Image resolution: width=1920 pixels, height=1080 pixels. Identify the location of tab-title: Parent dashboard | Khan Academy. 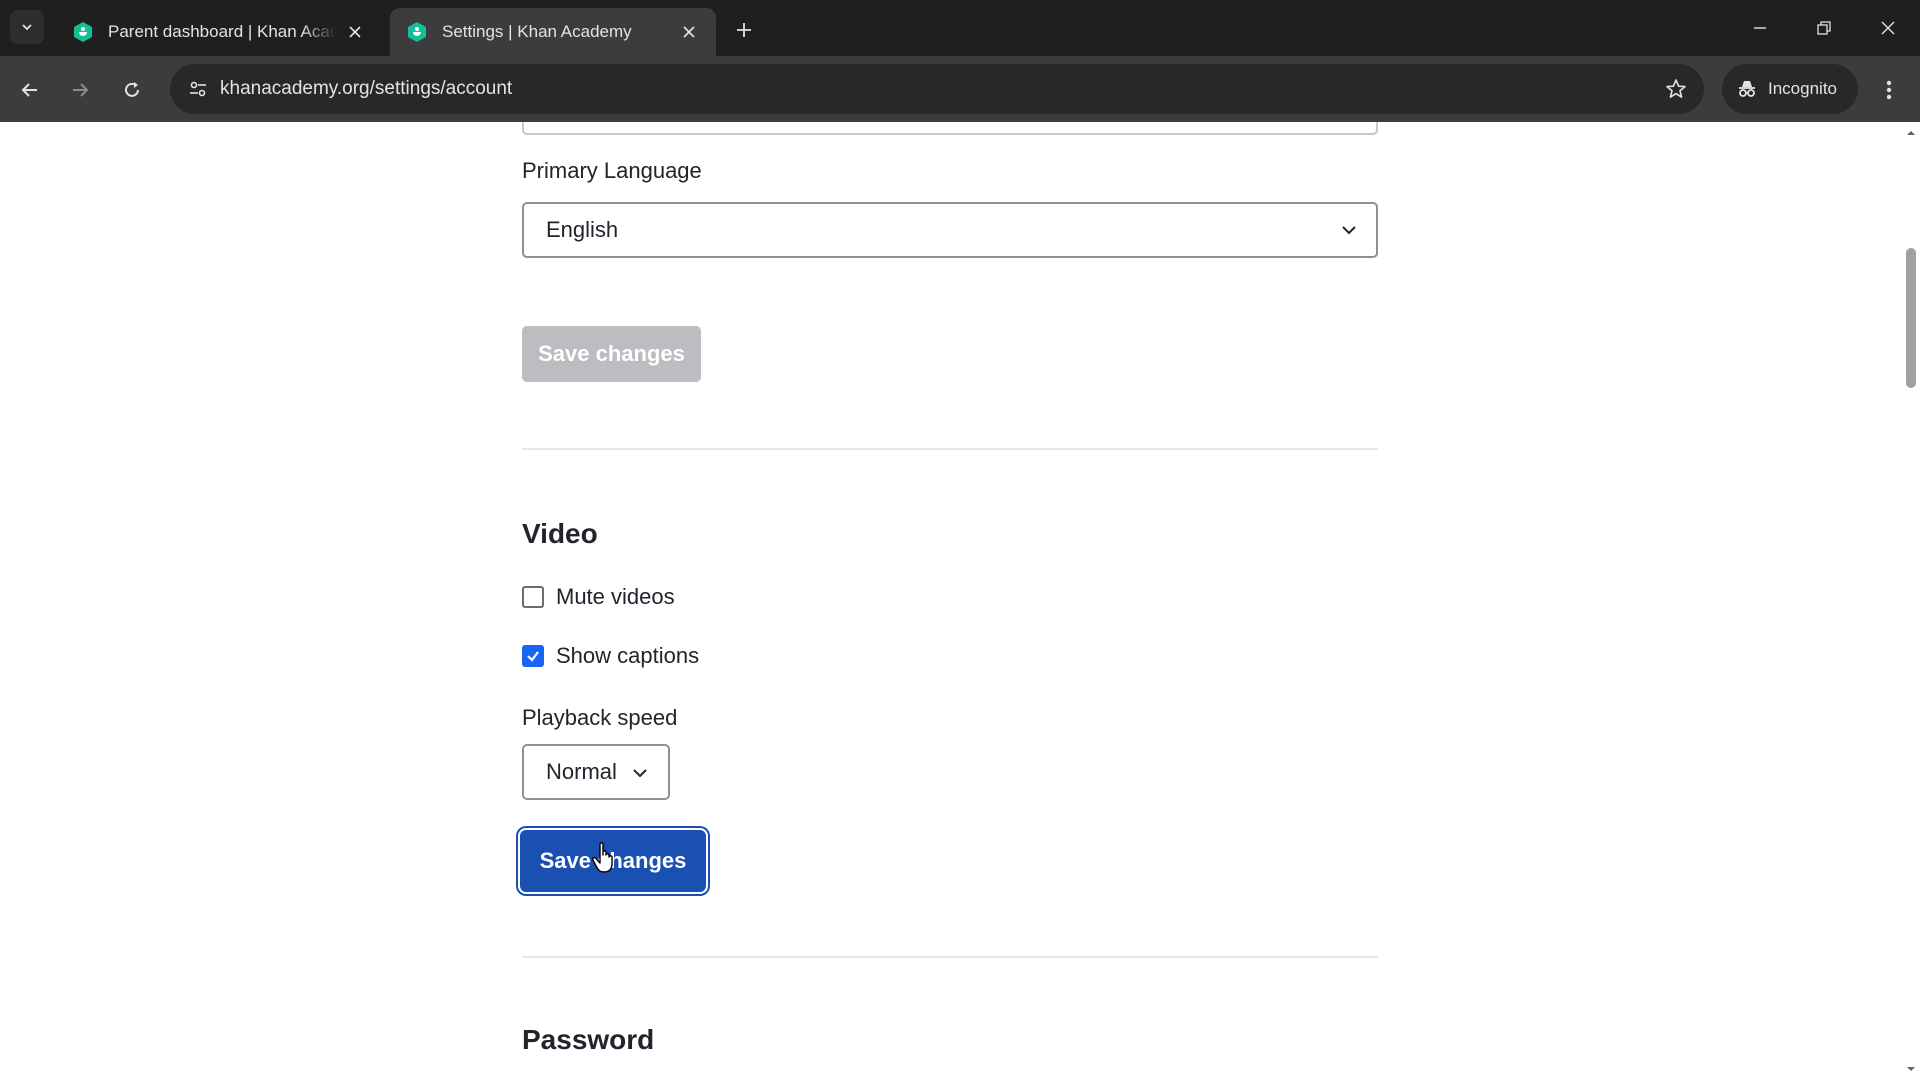
(222, 31).